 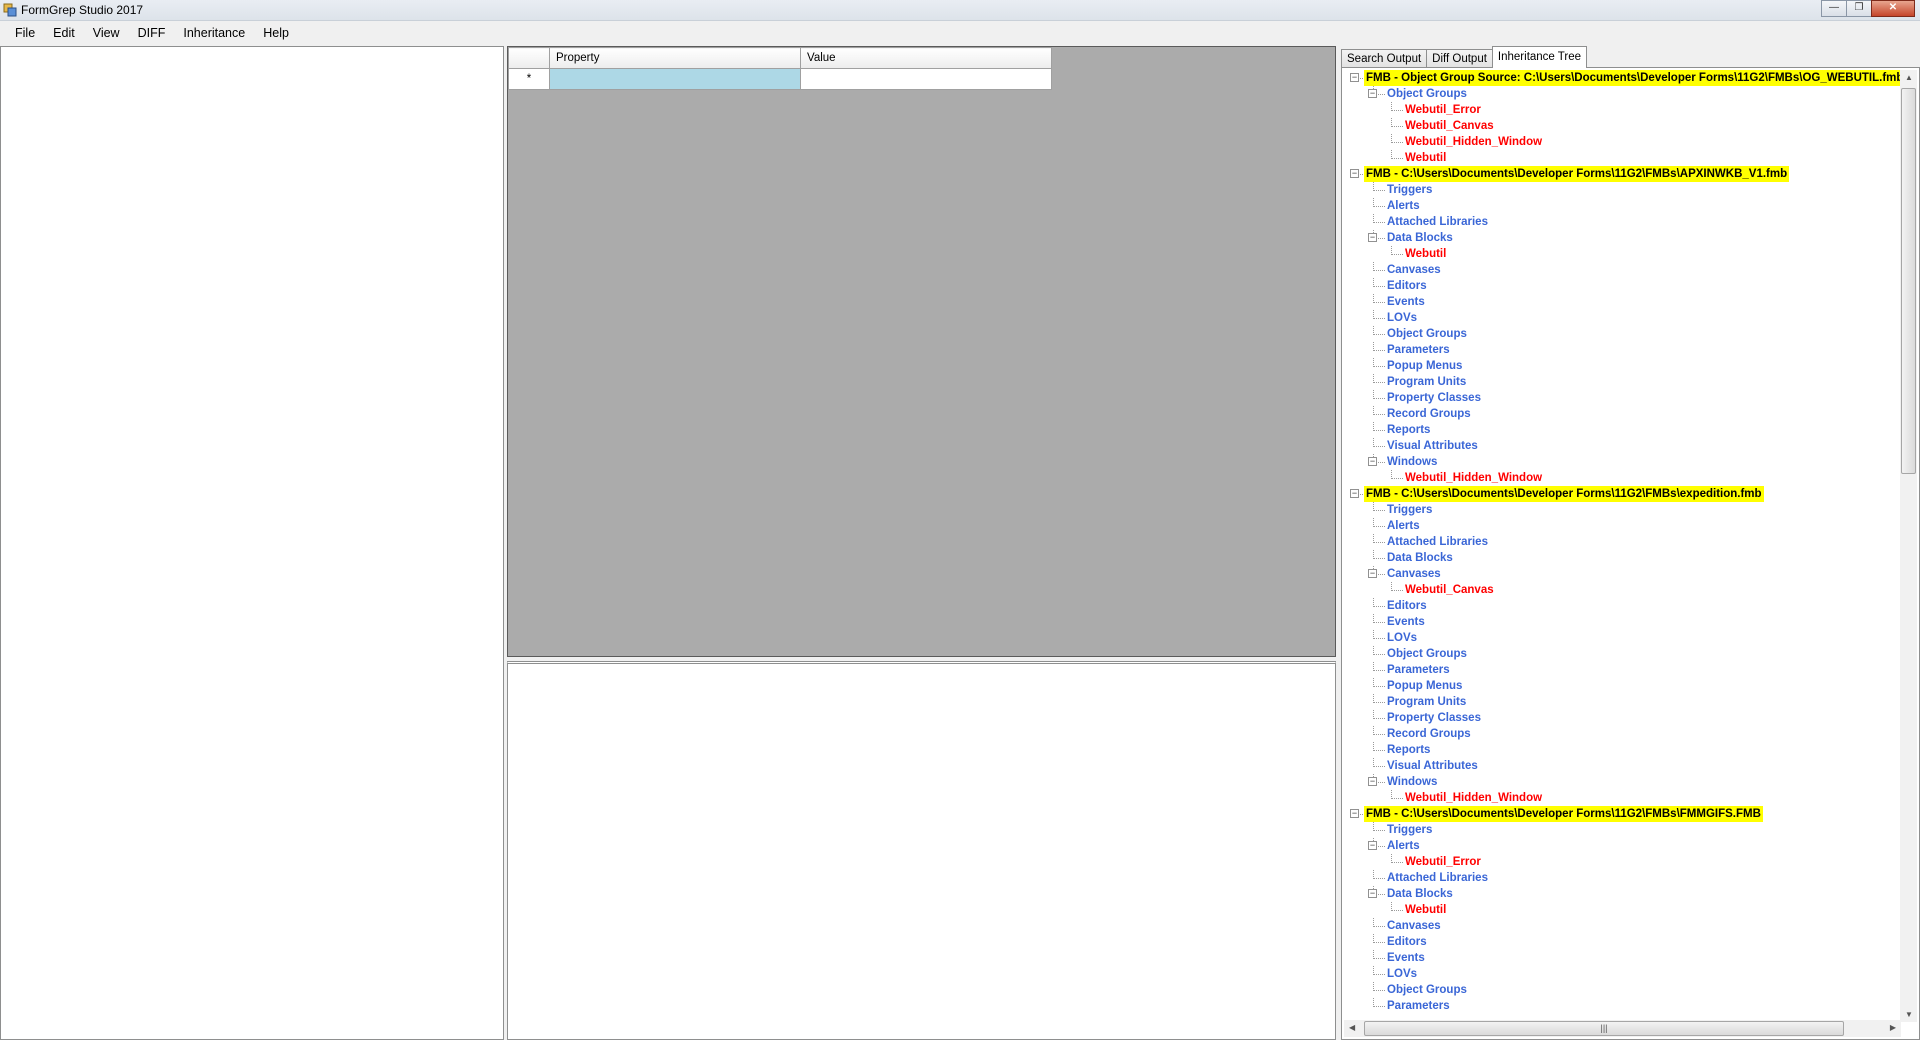 I want to click on tab-inheritance-tree: Inheritance Tree, so click(x=1539, y=57).